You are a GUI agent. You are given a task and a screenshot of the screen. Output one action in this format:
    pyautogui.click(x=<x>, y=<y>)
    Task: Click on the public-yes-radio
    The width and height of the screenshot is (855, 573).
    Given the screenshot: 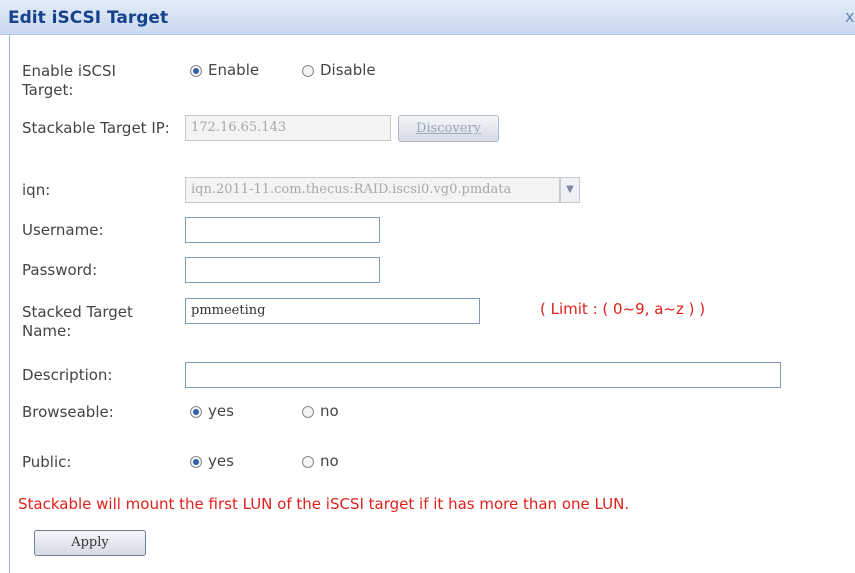 What is the action you would take?
    pyautogui.click(x=196, y=462)
    